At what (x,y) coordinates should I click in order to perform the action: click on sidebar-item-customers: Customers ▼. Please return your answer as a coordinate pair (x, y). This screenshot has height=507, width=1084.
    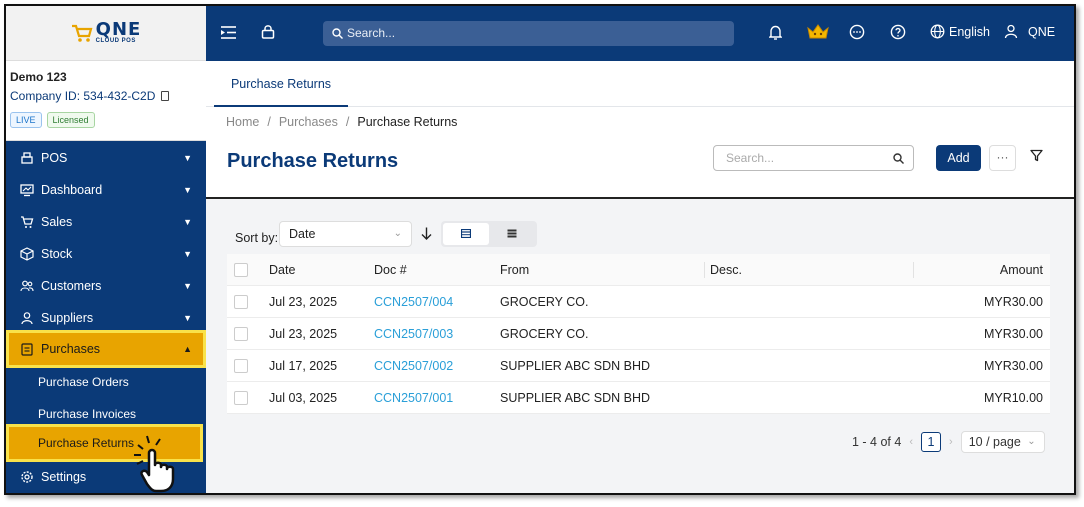
    Looking at the image, I should click on (106, 286).